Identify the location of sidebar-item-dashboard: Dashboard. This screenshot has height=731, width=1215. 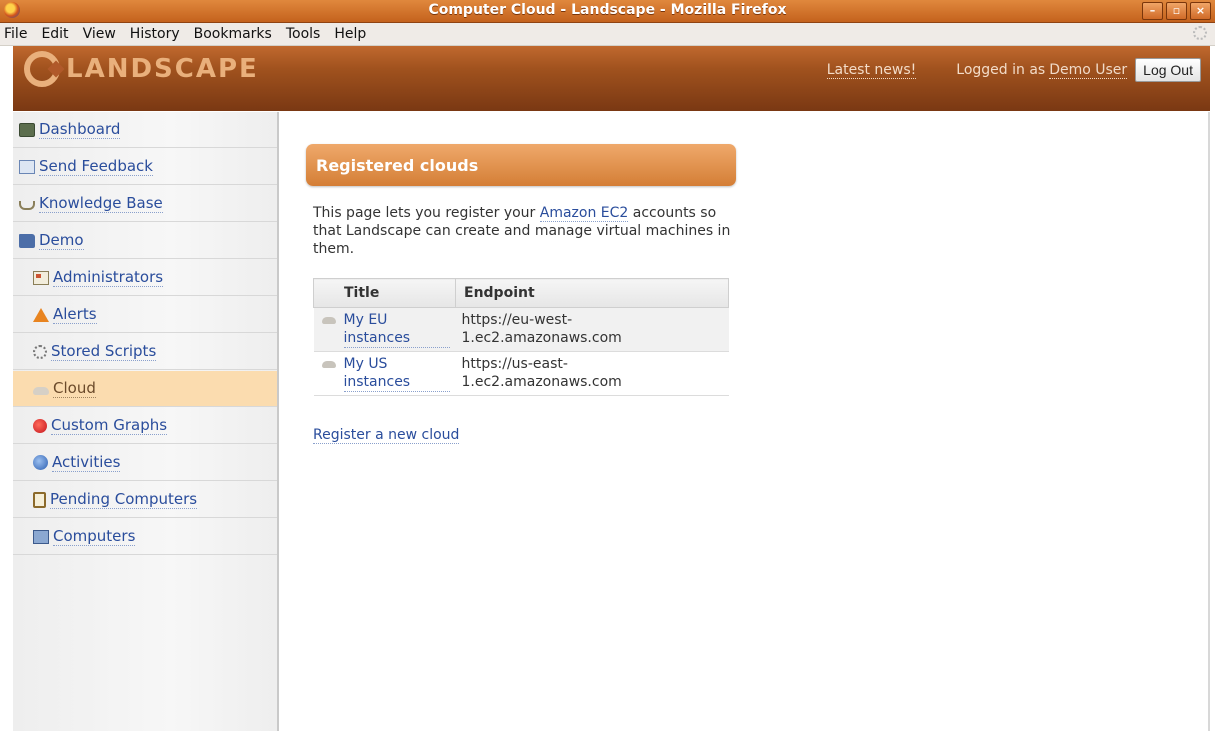
(145, 130).